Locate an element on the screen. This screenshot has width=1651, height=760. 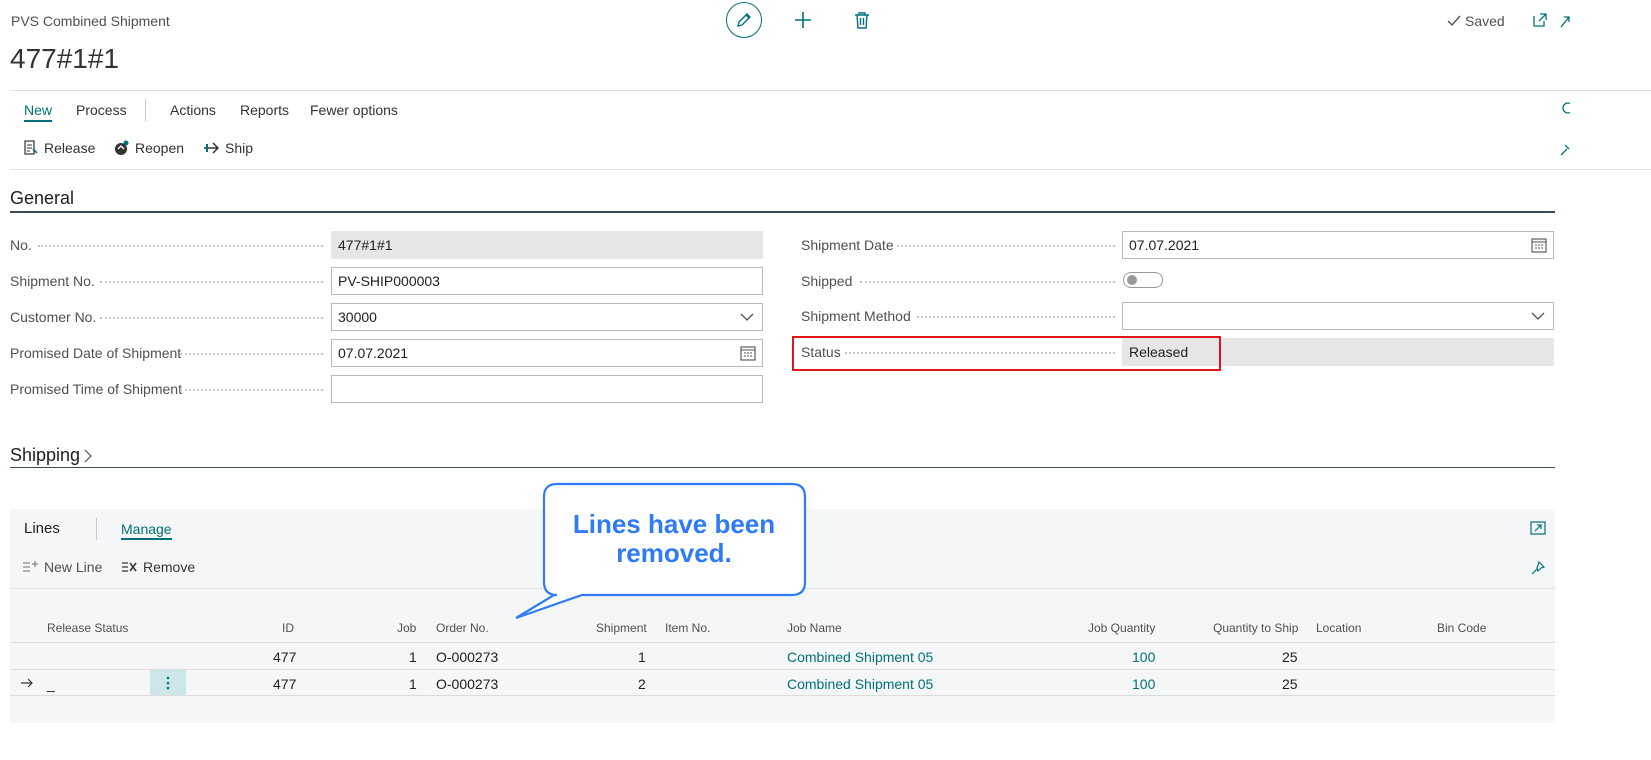
edit-button is located at coordinates (744, 20).